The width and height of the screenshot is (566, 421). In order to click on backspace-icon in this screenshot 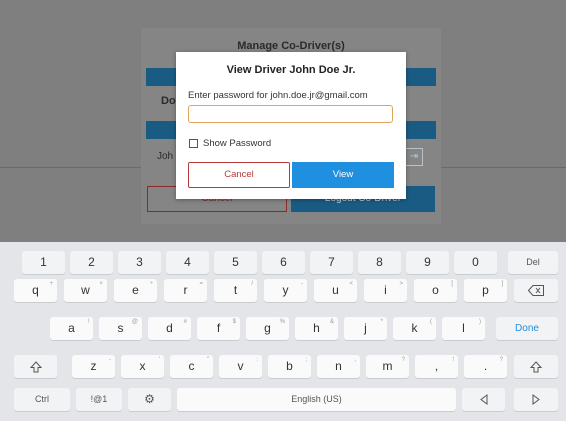, I will do `click(535, 291)`.